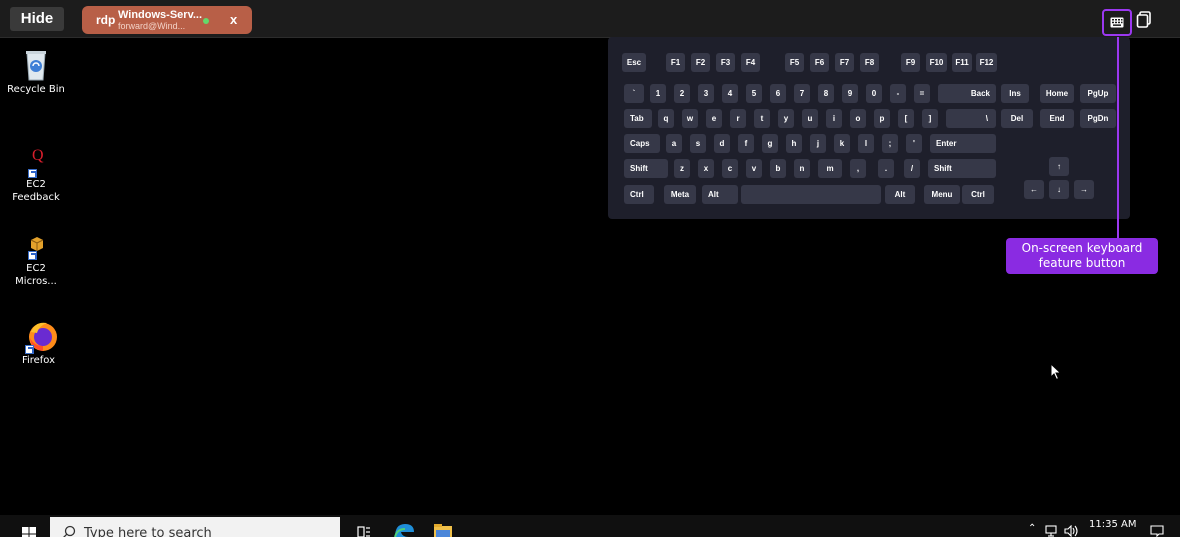 The width and height of the screenshot is (1180, 537). Describe the element at coordinates (906, 118) in the screenshot. I see `key-left-bracket: [` at that location.